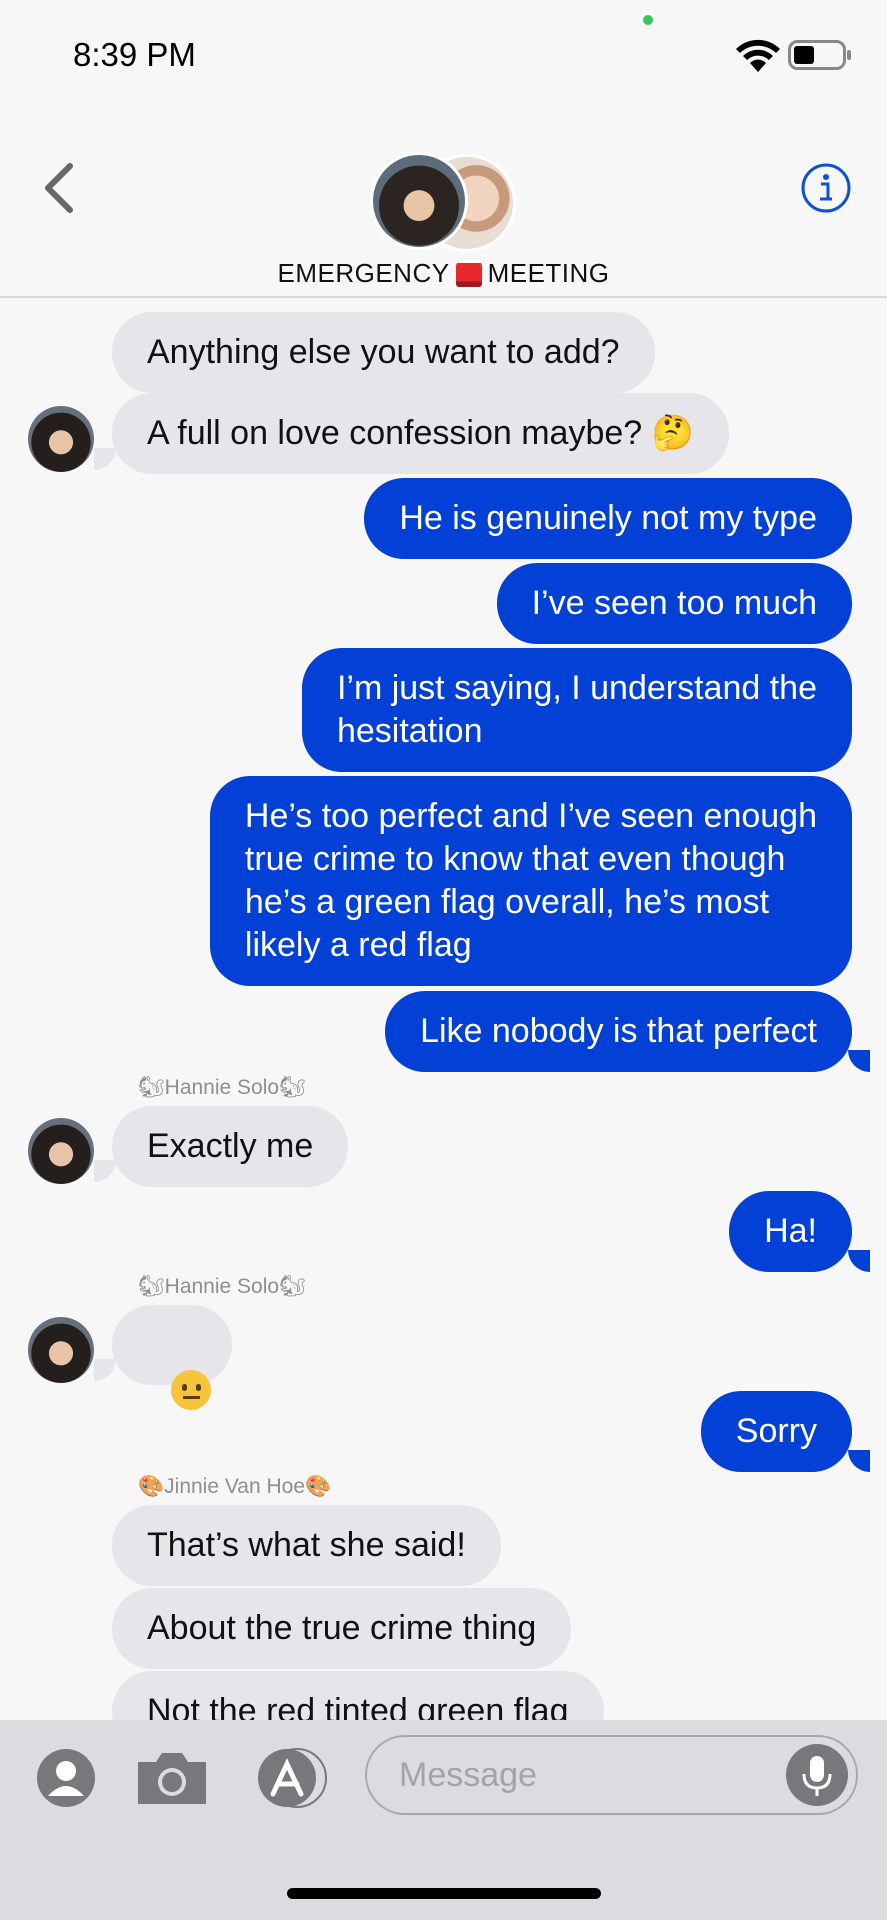 This screenshot has width=887, height=1920. What do you see at coordinates (235, 1486) in the screenshot?
I see `sender-name: 🎨Jinnie Van Hoe🎨` at bounding box center [235, 1486].